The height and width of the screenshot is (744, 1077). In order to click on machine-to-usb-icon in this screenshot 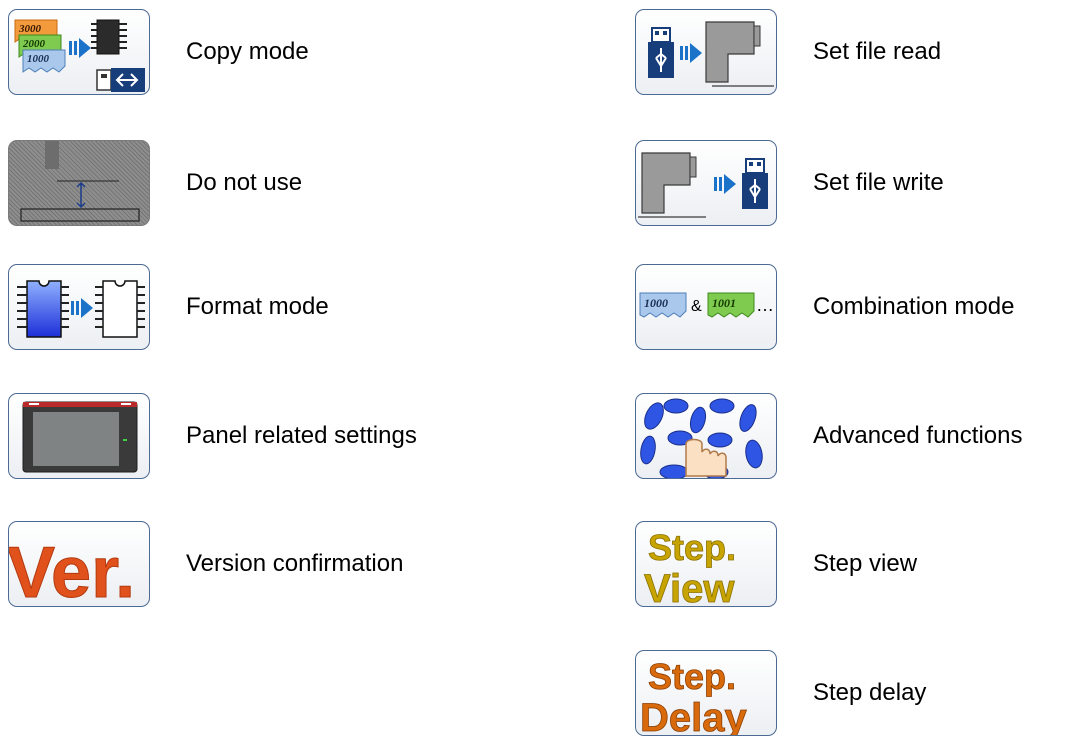, I will do `click(703, 185)`.